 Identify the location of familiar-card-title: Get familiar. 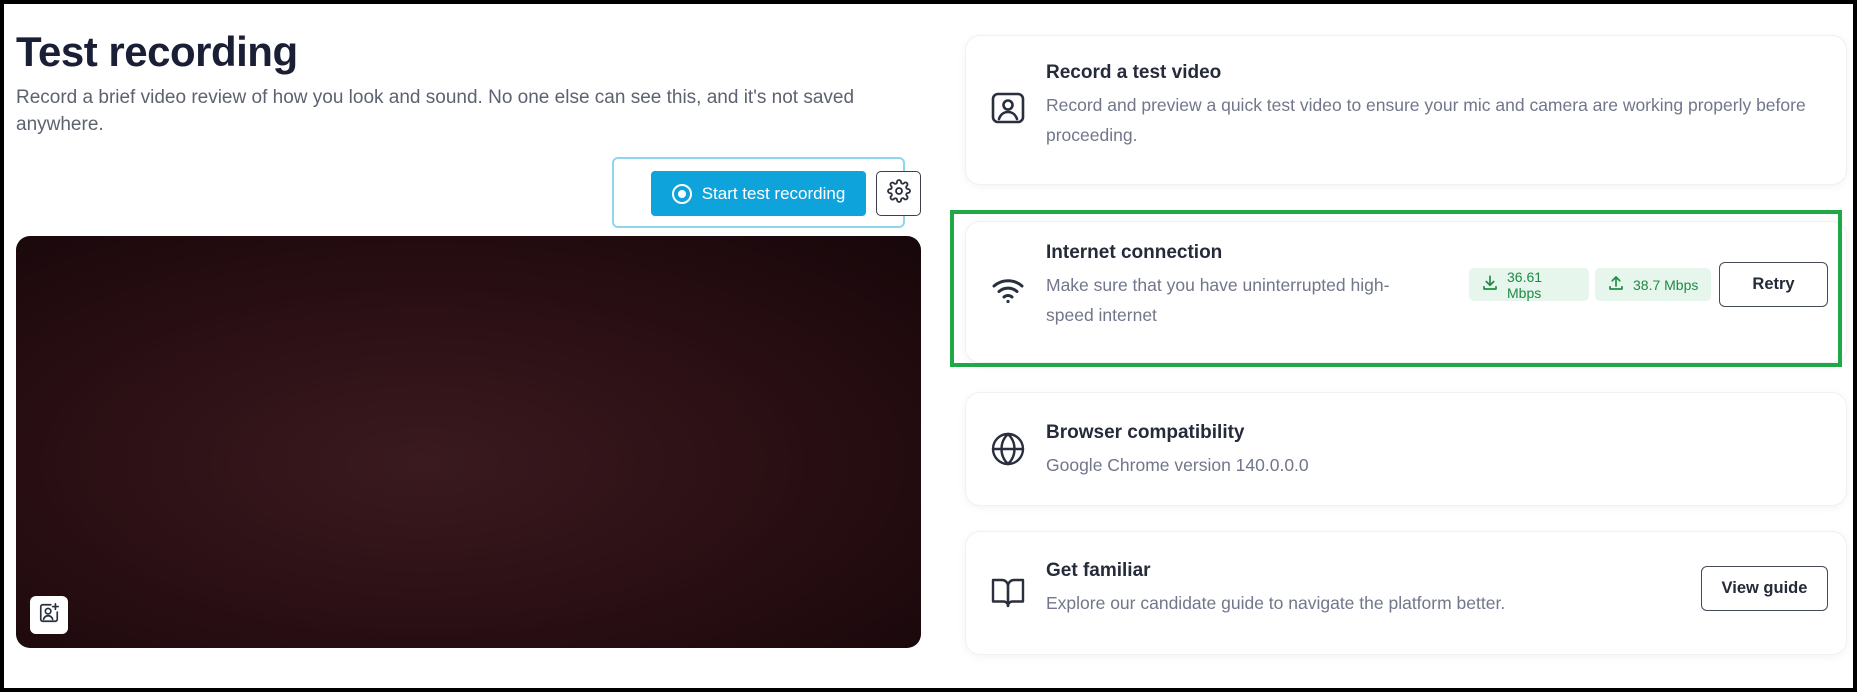
(1098, 570).